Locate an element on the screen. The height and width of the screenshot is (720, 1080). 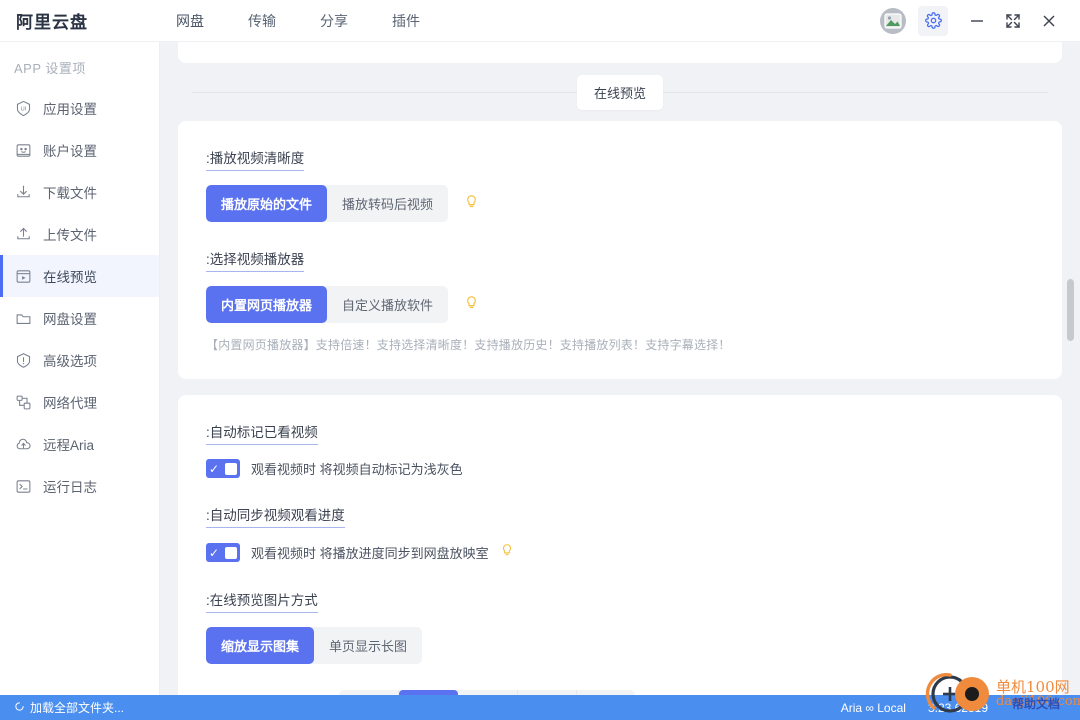
content-scrollbar is located at coordinates (1070, 310).